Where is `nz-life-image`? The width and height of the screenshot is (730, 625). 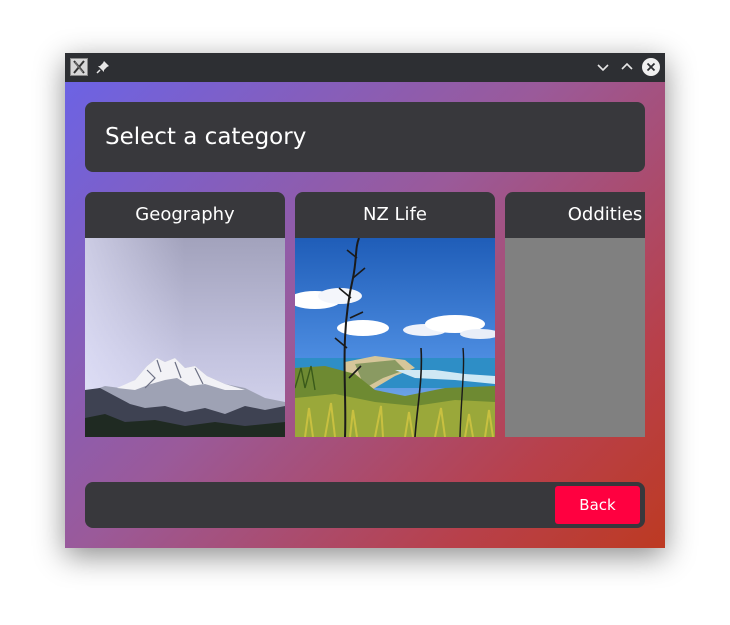 nz-life-image is located at coordinates (395, 337).